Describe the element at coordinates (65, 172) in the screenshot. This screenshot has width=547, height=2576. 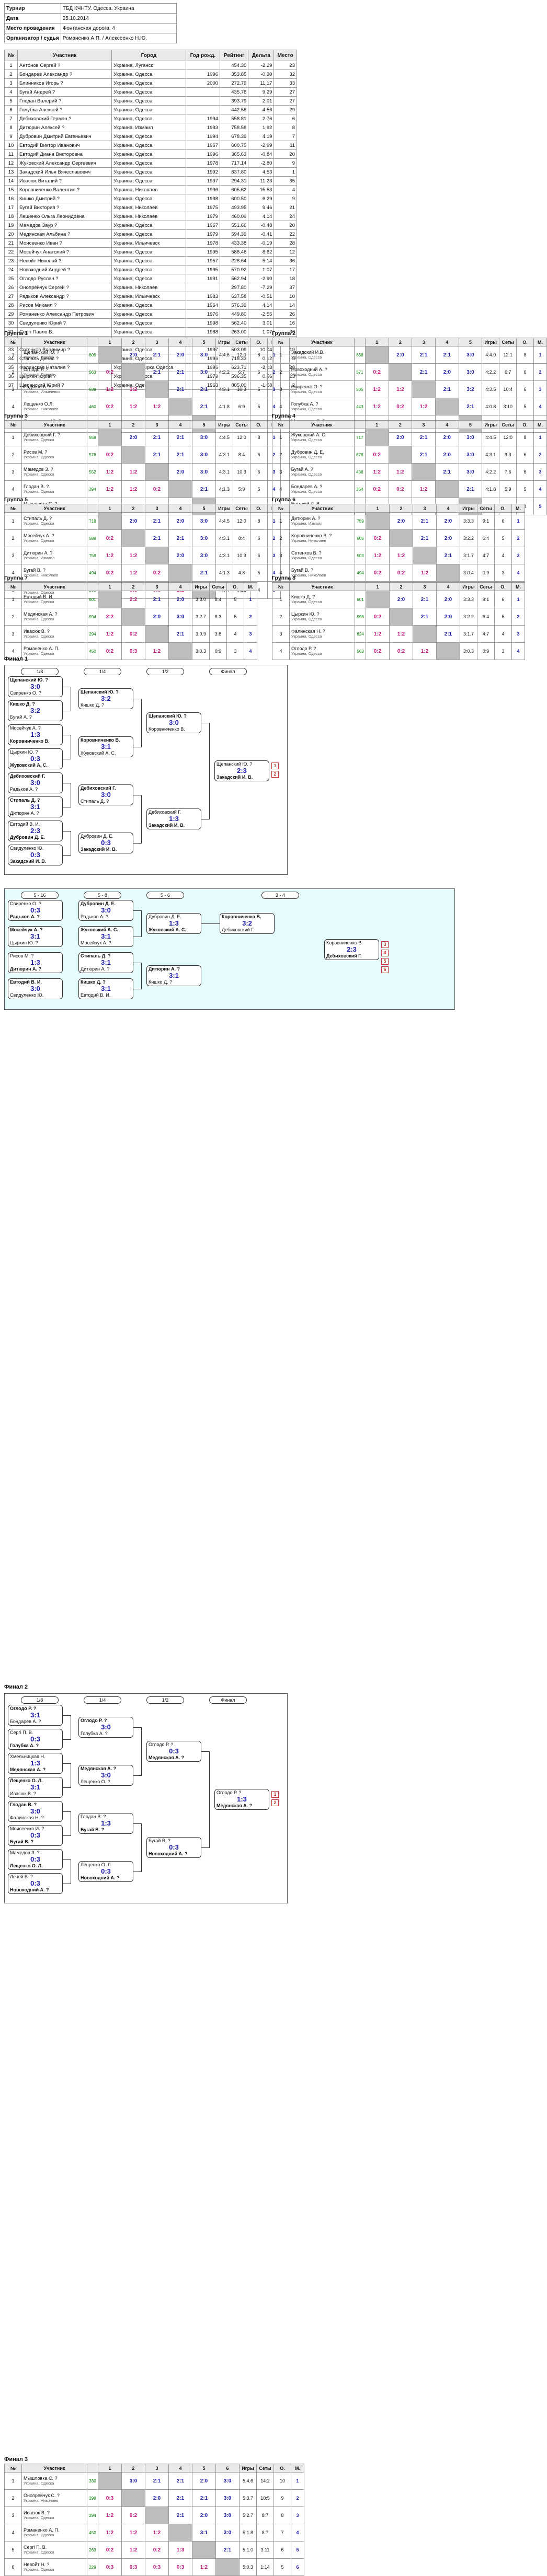
I see `participant-cell: Закадский Илья Вячеславович` at that location.